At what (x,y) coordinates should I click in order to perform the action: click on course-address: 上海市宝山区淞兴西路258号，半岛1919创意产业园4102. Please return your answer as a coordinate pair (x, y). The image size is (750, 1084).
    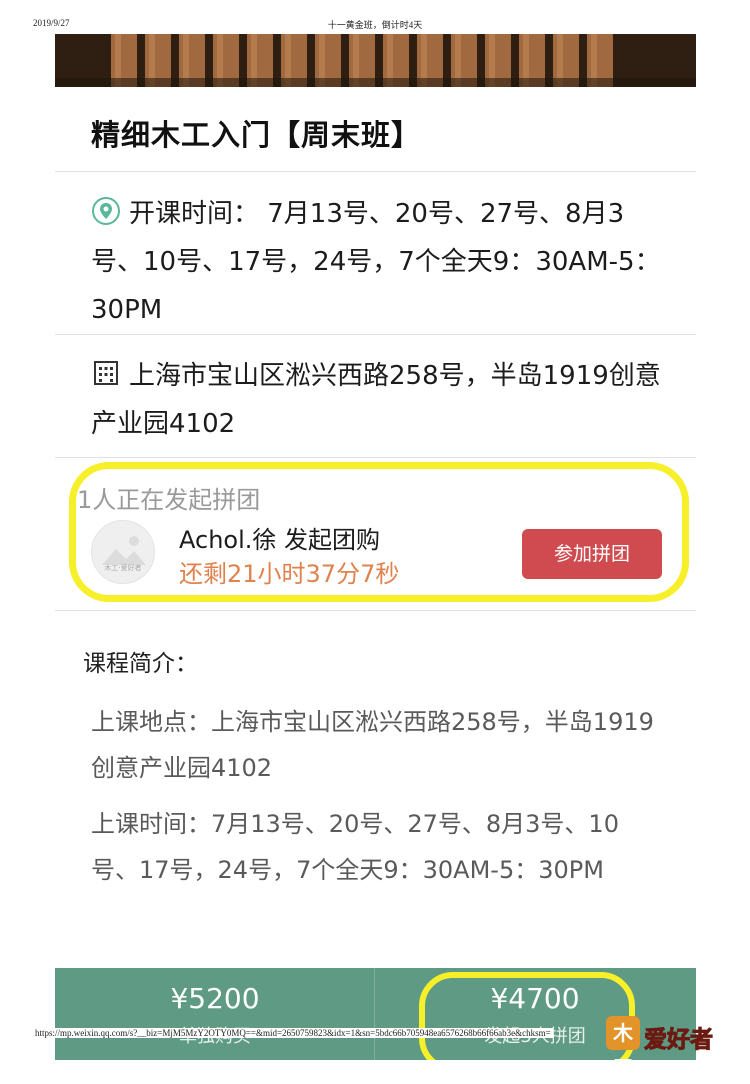
    Looking at the image, I should click on (376, 400).